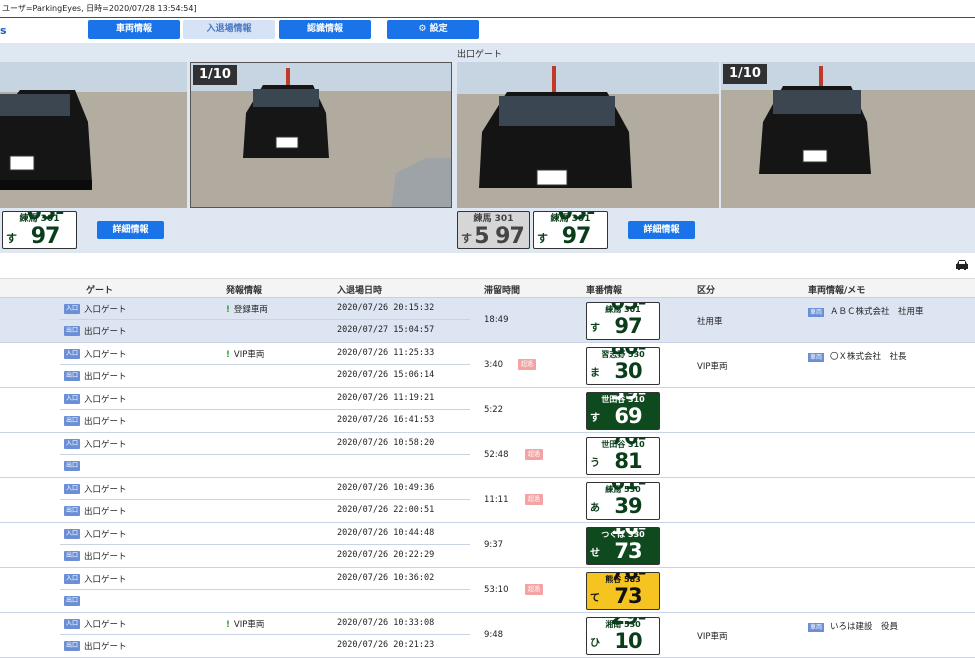 This screenshot has width=975, height=658. What do you see at coordinates (386, 555) in the screenshot?
I see `exit-time: 2020/07/26 20:22:29` at bounding box center [386, 555].